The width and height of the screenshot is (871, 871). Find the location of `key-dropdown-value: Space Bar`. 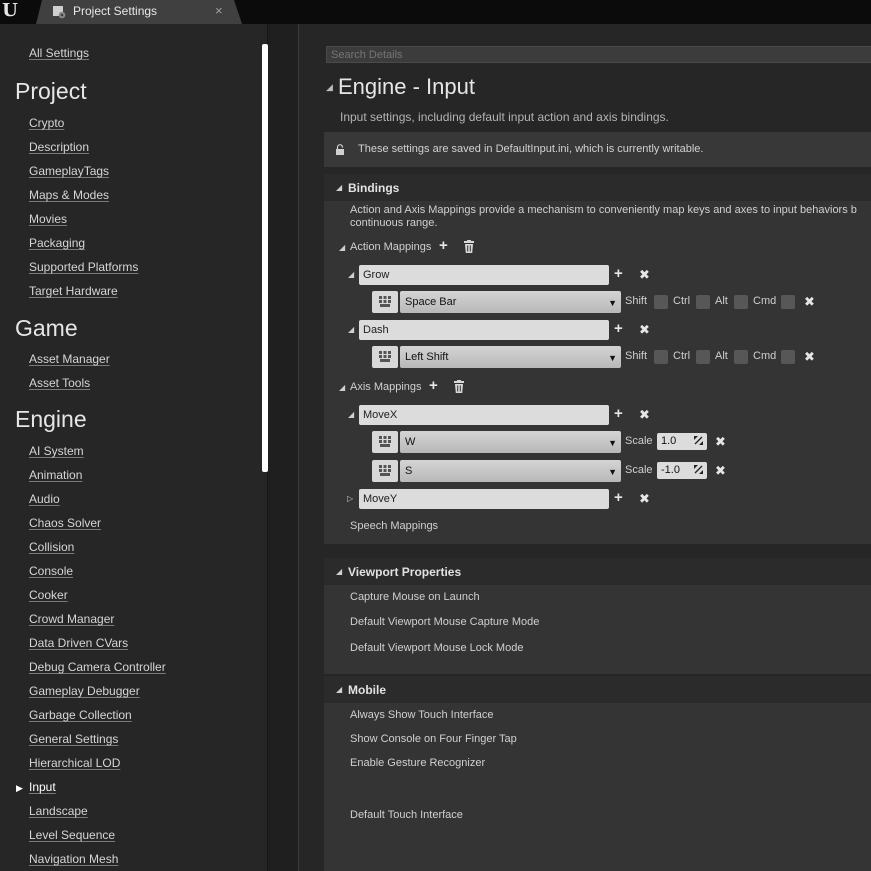

key-dropdown-value: Space Bar is located at coordinates (431, 302).